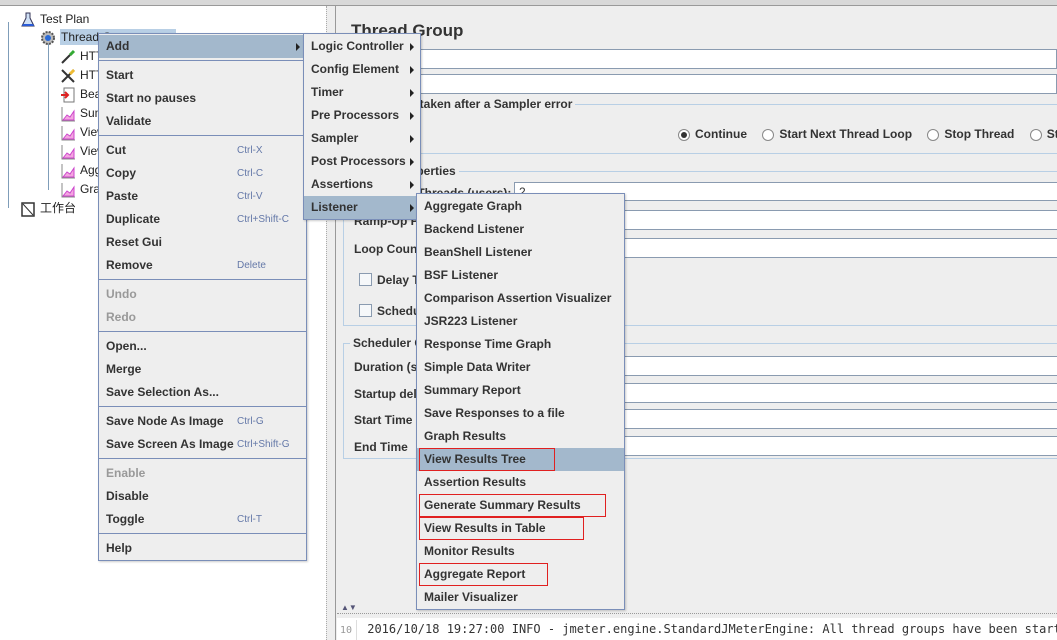 This screenshot has width=1057, height=640. Describe the element at coordinates (202, 548) in the screenshot. I see `menu-item-help: Help` at that location.